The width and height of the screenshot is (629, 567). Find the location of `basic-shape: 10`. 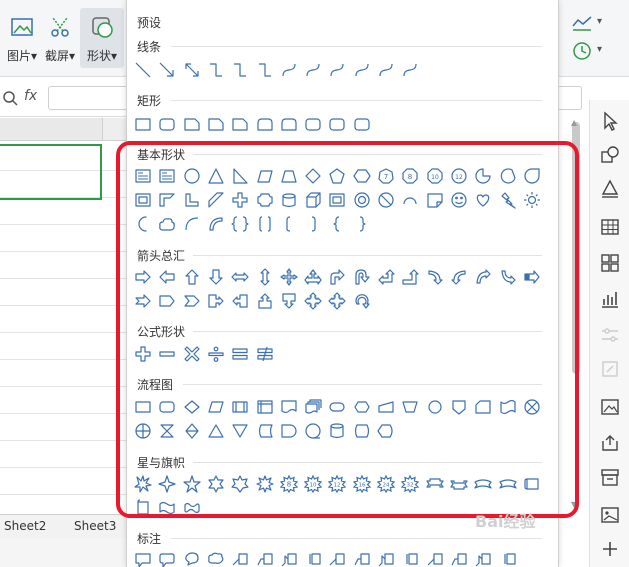

basic-shape: 10 is located at coordinates (435, 176).